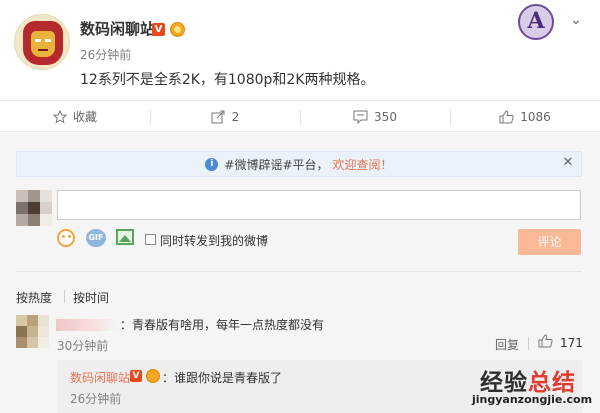 Image resolution: width=600 pixels, height=413 pixels. I want to click on like-count: 1086, so click(535, 116).